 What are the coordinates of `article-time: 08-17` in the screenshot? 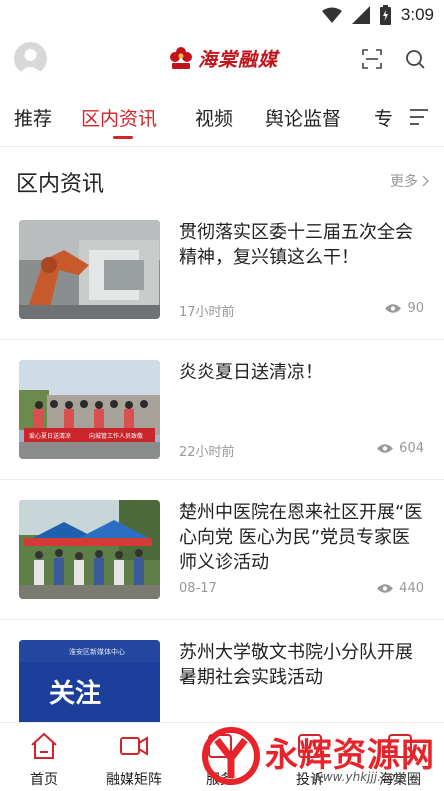 It's located at (198, 588).